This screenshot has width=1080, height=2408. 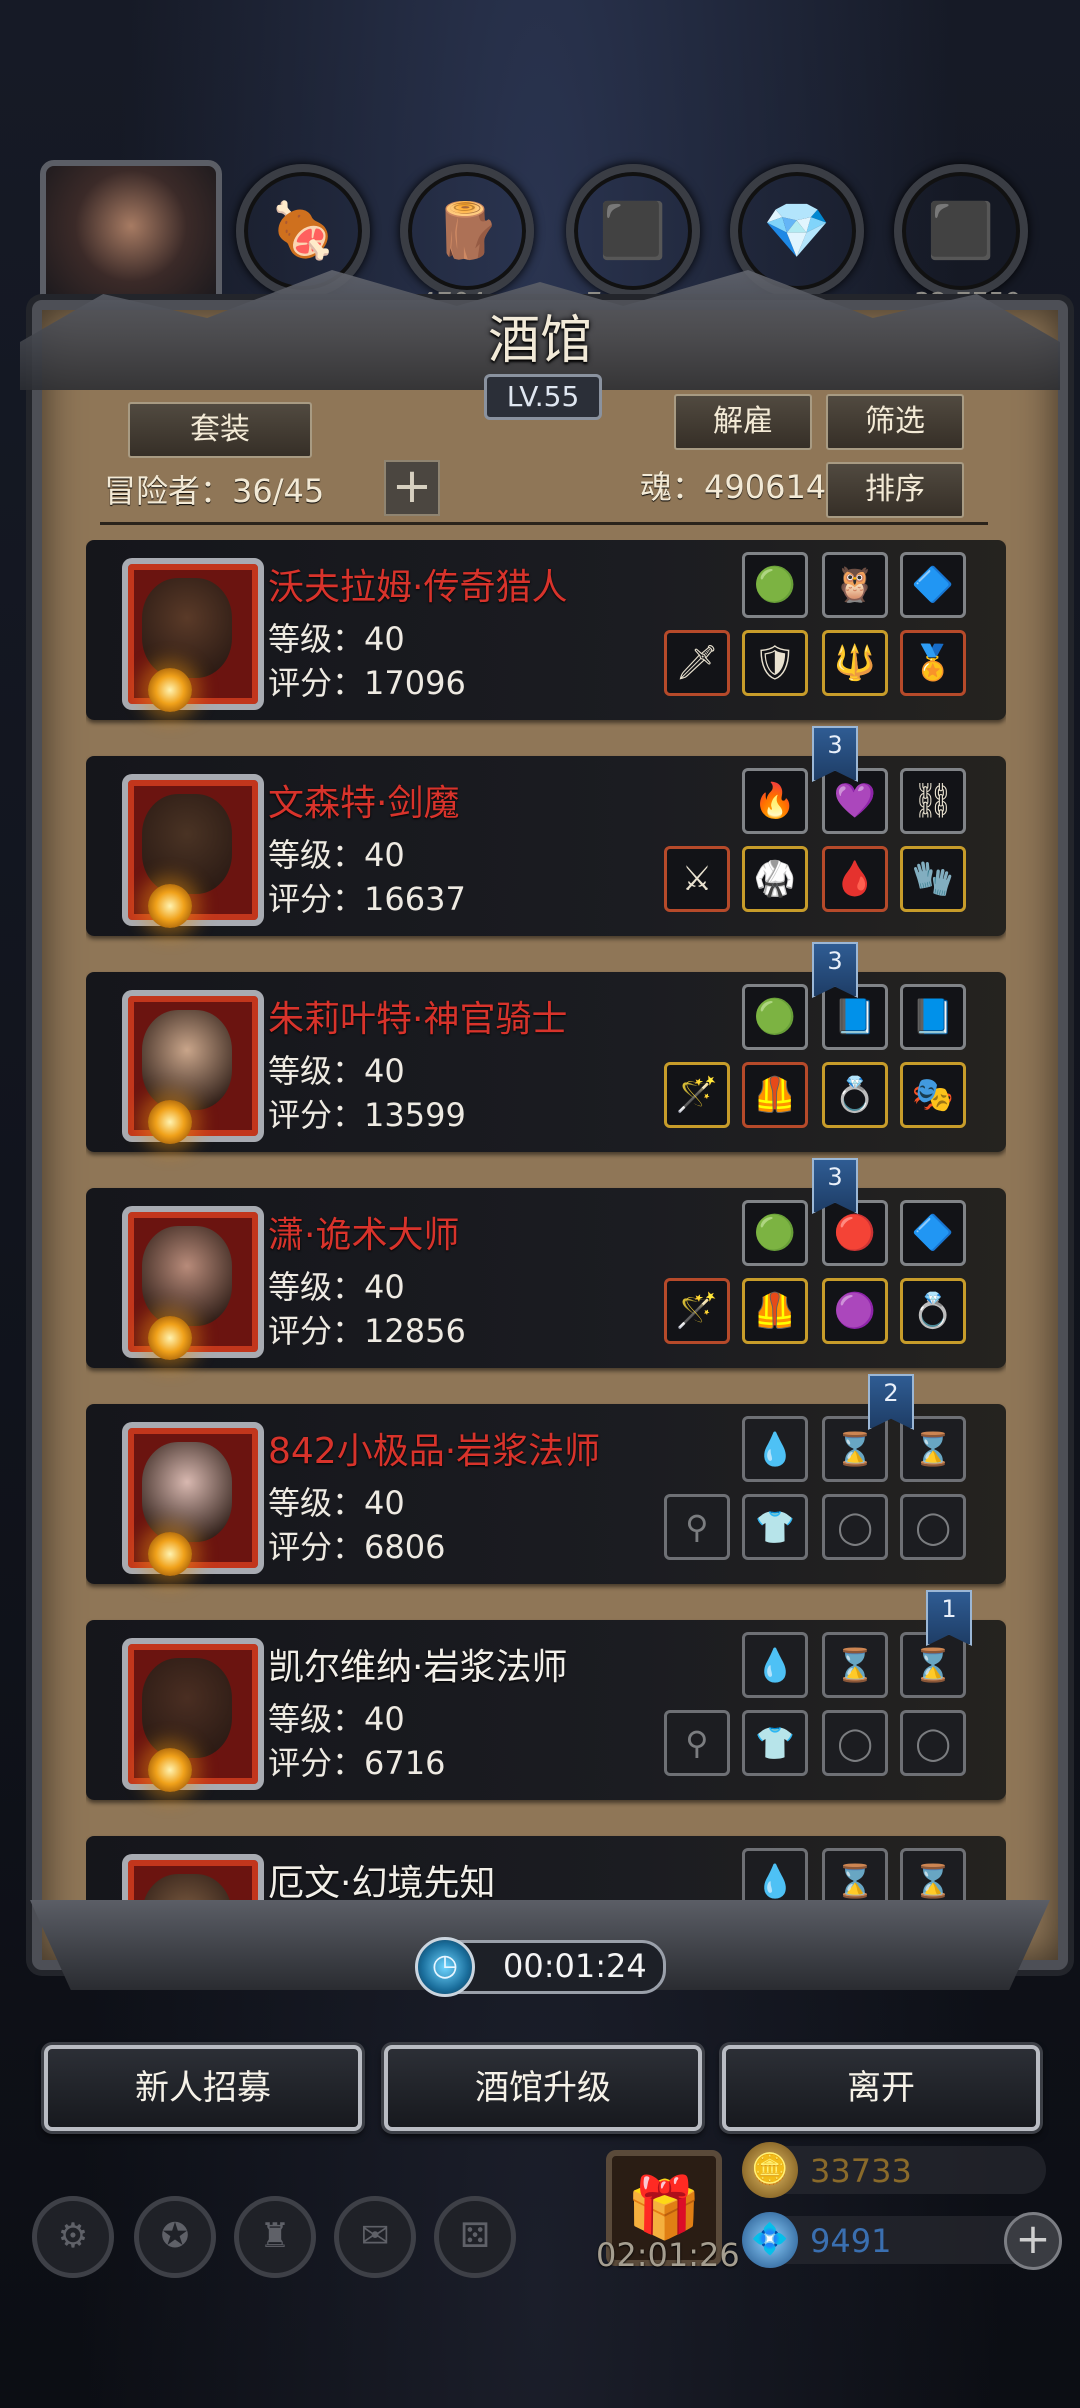 I want to click on hero-score: 评分：16637, so click(x=367, y=899).